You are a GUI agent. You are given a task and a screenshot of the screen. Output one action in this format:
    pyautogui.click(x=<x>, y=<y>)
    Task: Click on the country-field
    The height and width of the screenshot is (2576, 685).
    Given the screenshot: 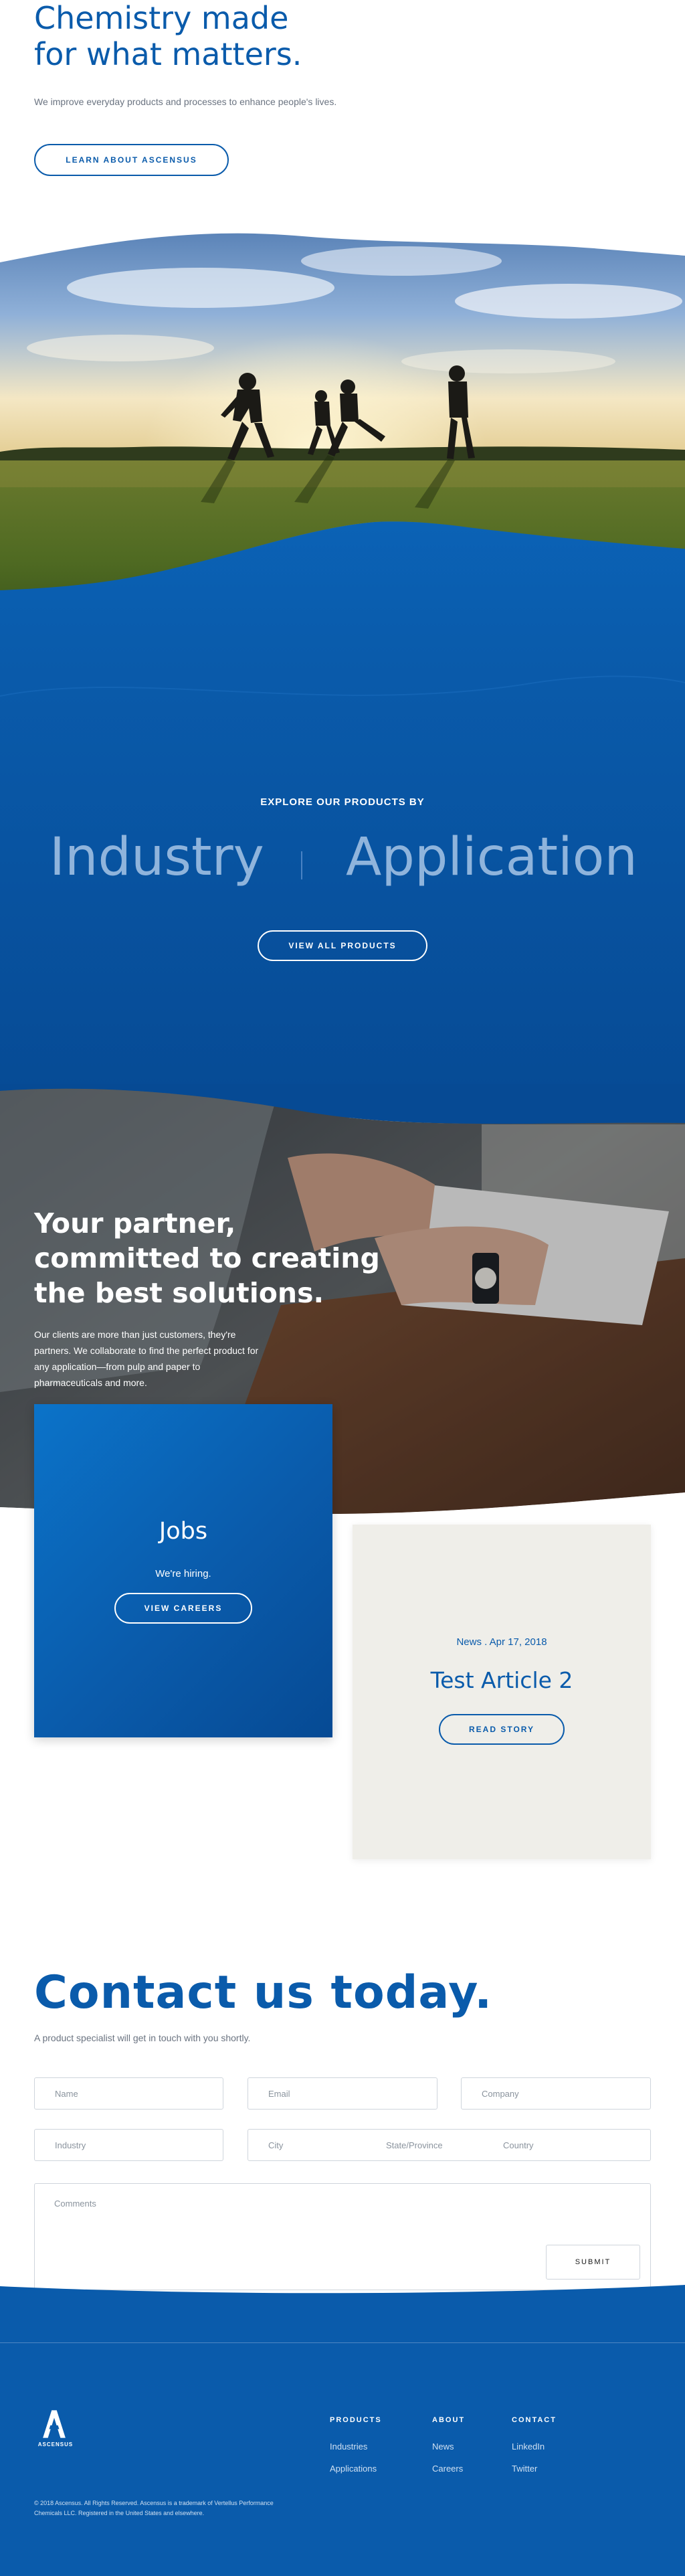 What is the action you would take?
    pyautogui.click(x=570, y=2145)
    